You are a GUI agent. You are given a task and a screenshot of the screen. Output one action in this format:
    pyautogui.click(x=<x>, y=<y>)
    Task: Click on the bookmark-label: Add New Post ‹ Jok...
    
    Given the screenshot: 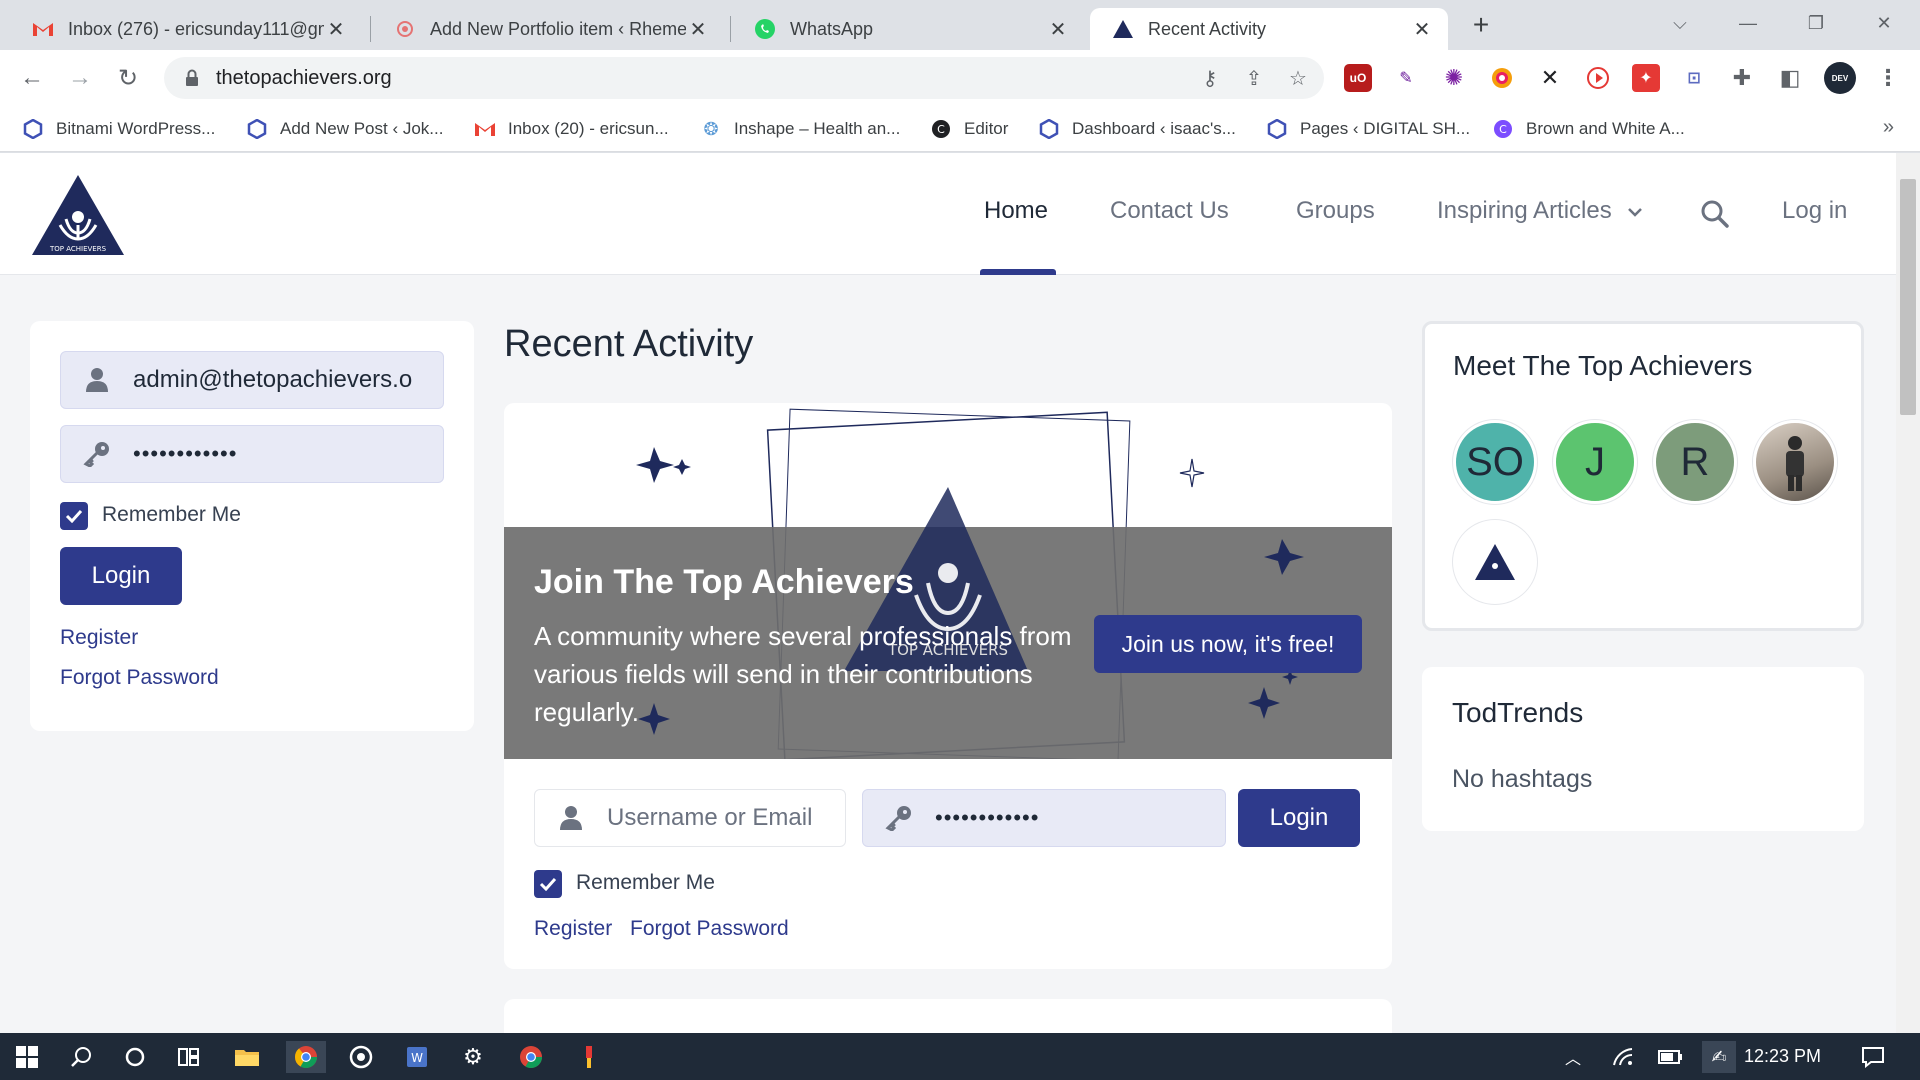 What is the action you would take?
    pyautogui.click(x=362, y=128)
    